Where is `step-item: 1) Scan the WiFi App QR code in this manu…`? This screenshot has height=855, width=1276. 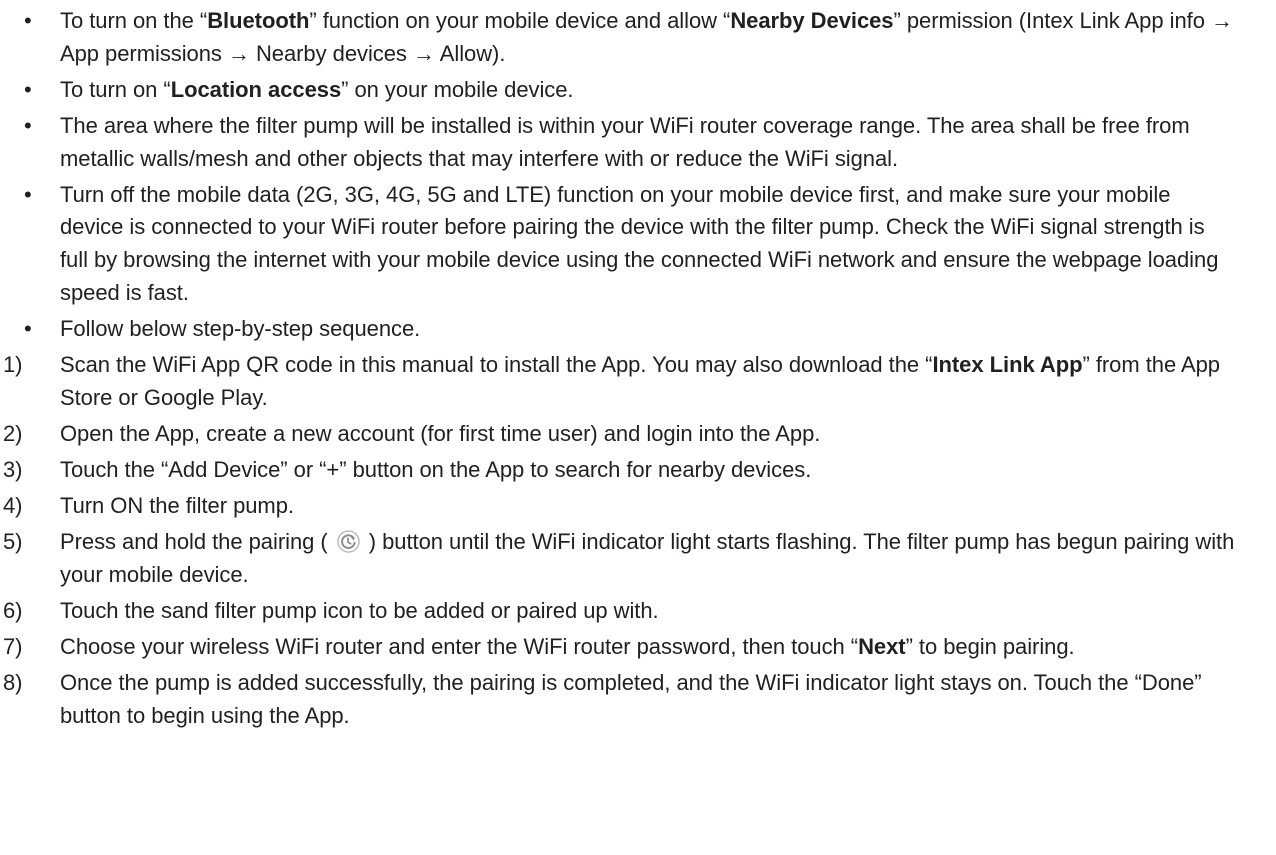
step-item: 1) Scan the WiFi App QR code in this manu… is located at coordinates (638, 381).